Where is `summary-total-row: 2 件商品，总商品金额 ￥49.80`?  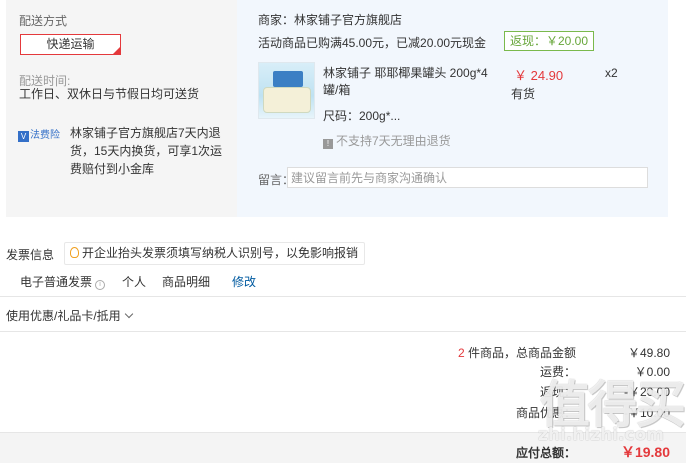 summary-total-row: 2 件商品，总商品金额 ￥49.80 is located at coordinates (470, 353).